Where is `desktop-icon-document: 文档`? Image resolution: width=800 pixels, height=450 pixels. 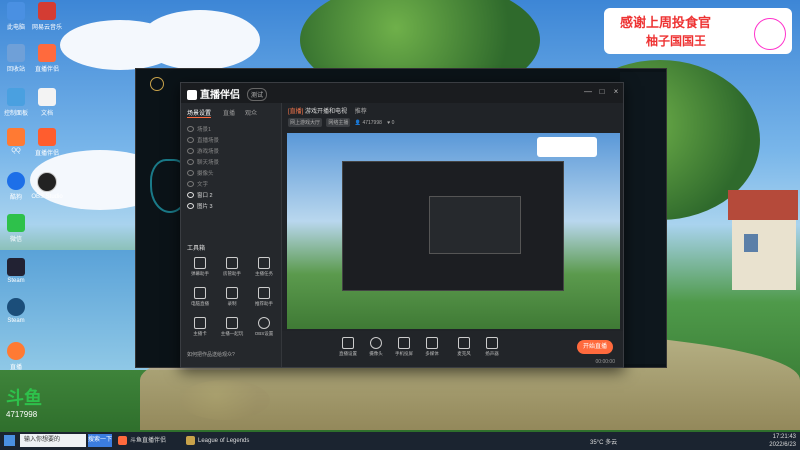
desktop-icon-document: 文档 is located at coordinates (47, 102).